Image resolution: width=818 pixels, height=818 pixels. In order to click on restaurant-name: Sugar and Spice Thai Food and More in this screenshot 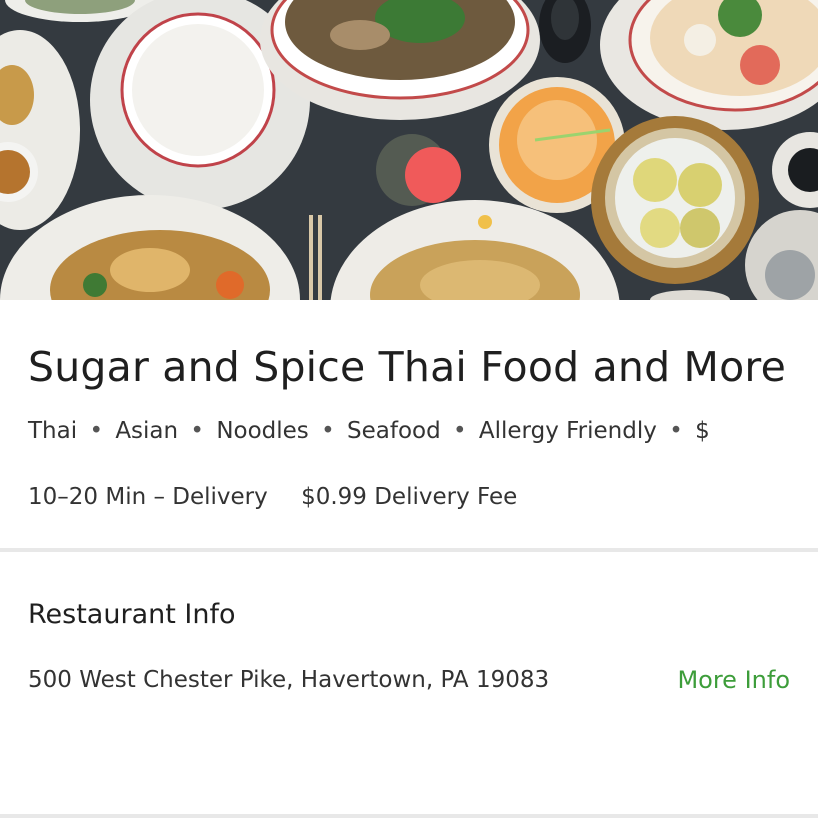, I will do `click(407, 367)`.